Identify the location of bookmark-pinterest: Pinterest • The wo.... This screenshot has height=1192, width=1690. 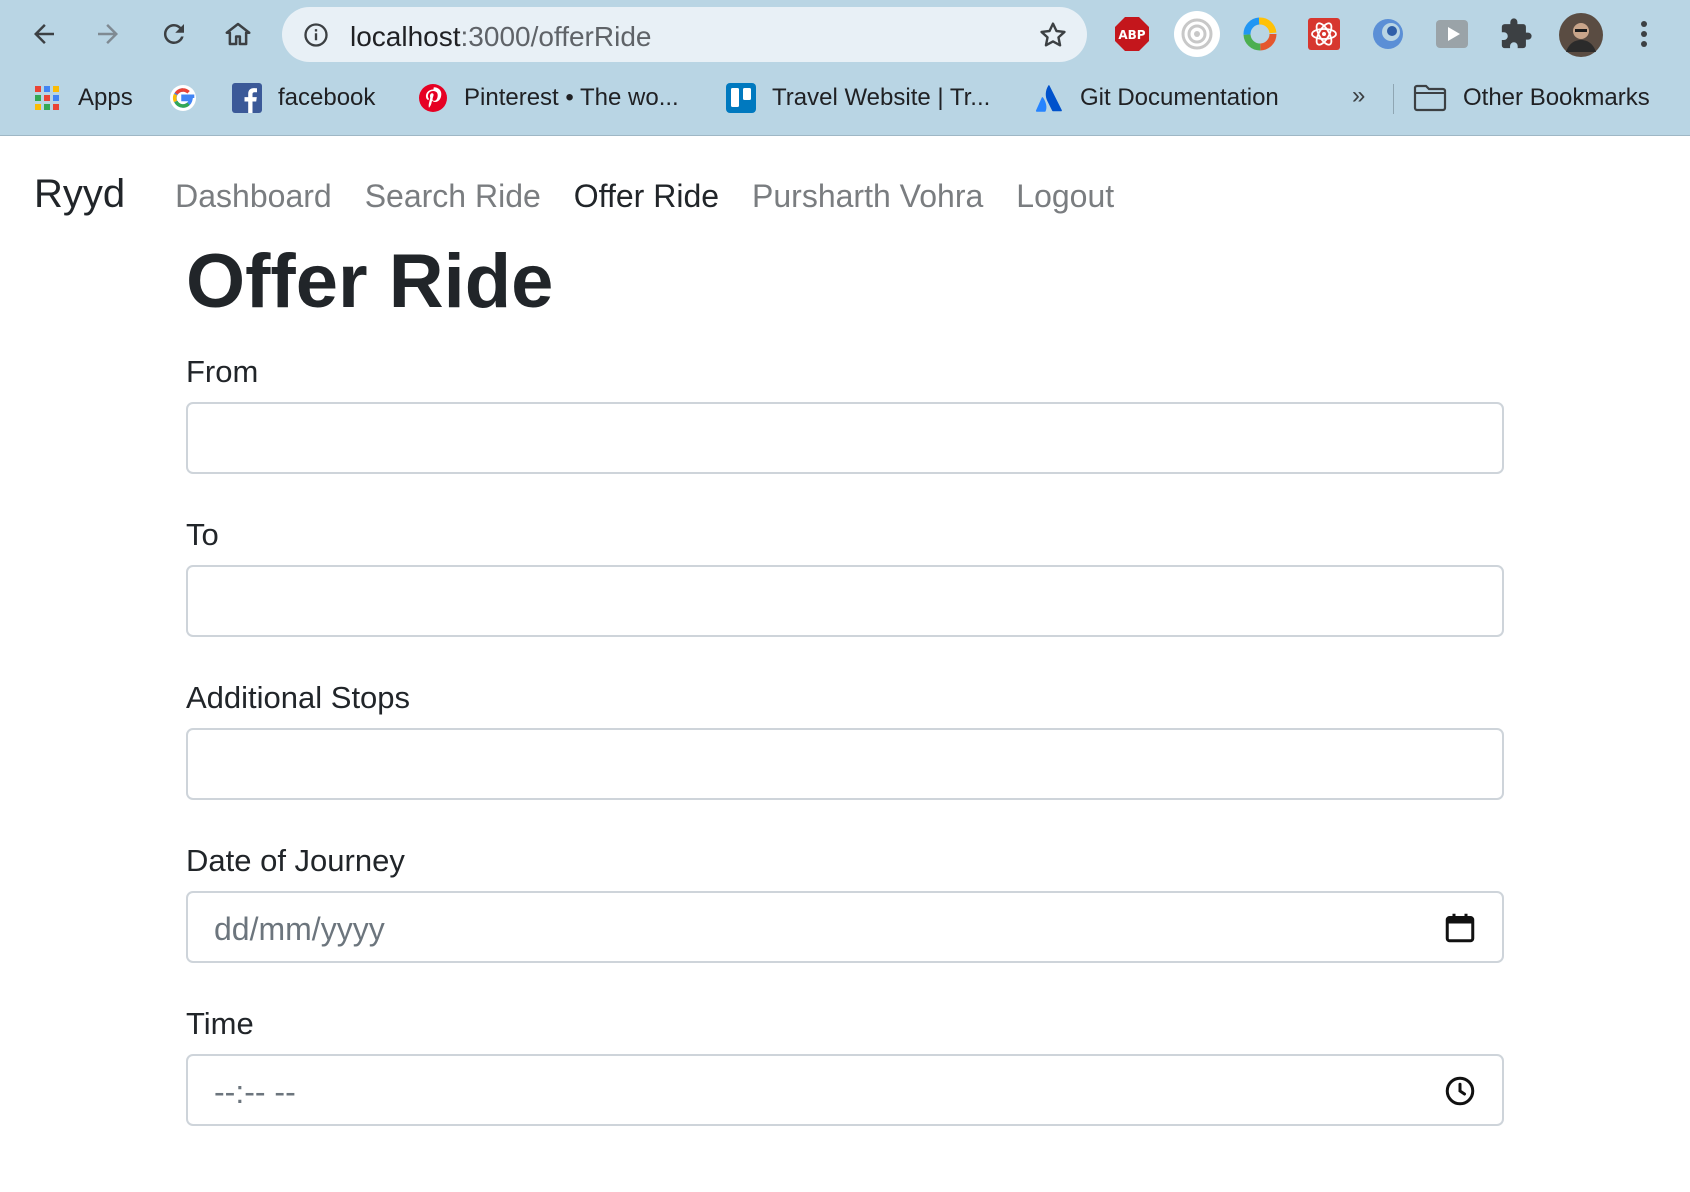
(548, 98).